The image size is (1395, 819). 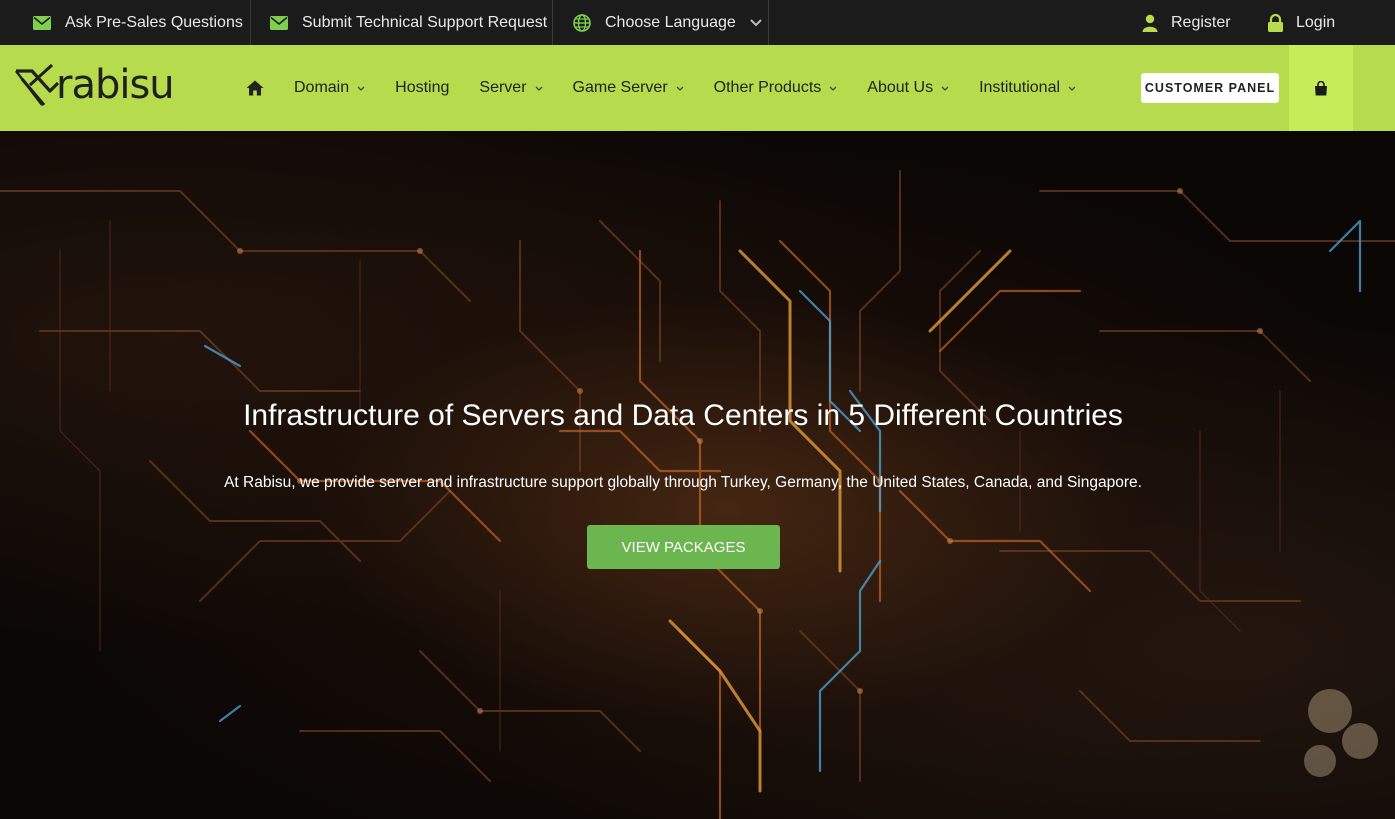 I want to click on home-icon, so click(x=255, y=88).